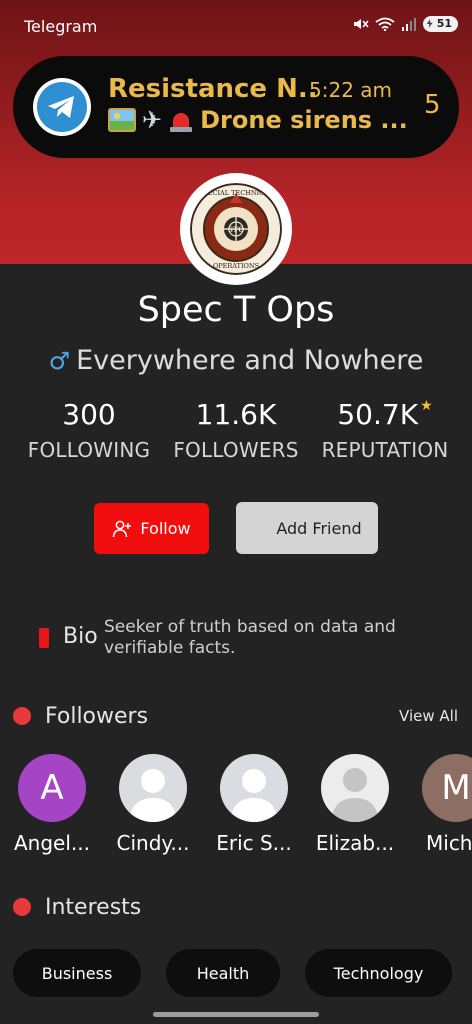  What do you see at coordinates (122, 528) in the screenshot?
I see `add-user-icon` at bounding box center [122, 528].